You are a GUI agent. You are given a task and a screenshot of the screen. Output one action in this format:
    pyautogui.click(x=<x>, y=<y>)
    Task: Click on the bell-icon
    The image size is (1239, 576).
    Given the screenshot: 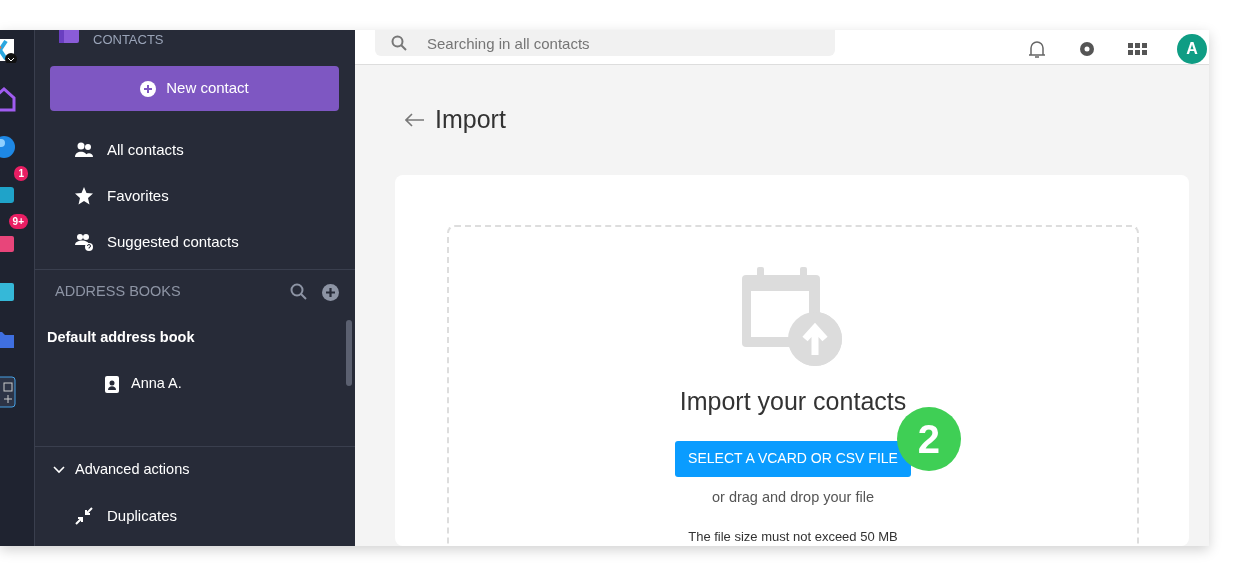 What is the action you would take?
    pyautogui.click(x=1037, y=49)
    